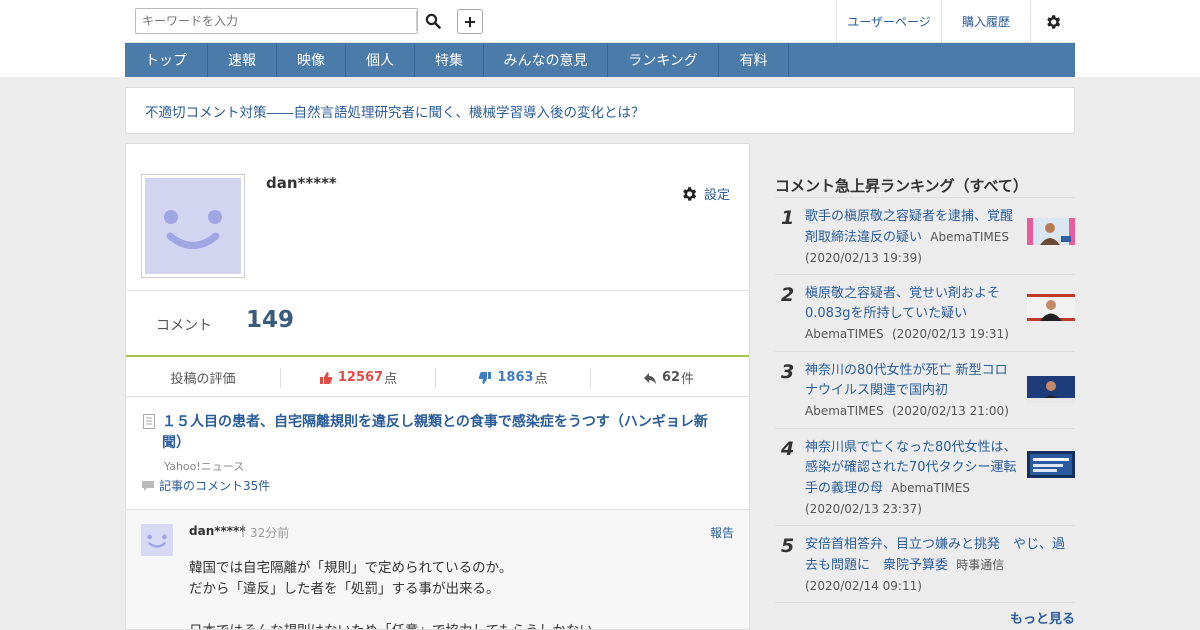 The height and width of the screenshot is (630, 1200). What do you see at coordinates (433, 21) in the screenshot?
I see `search-button` at bounding box center [433, 21].